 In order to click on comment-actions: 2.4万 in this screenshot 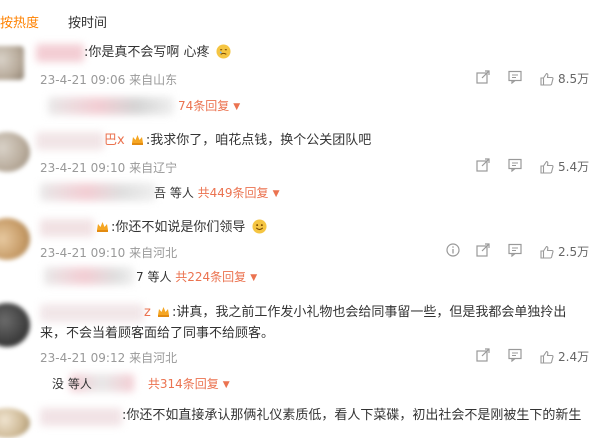, I will do `click(535, 357)`.